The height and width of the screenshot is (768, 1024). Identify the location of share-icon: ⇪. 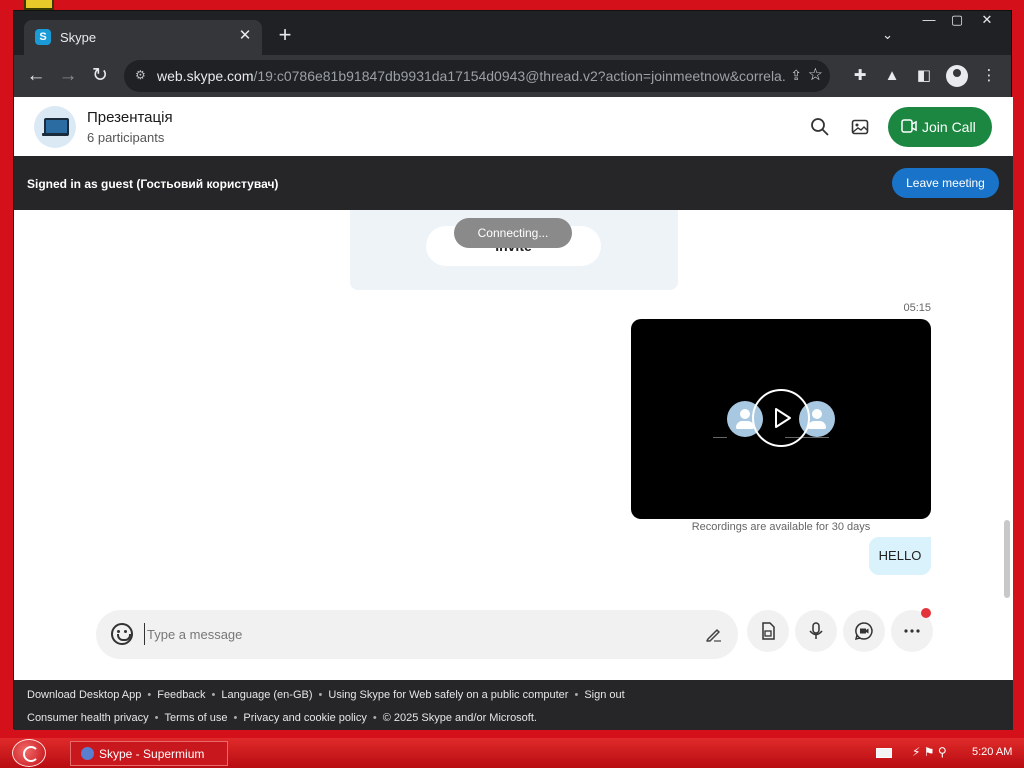
(796, 75).